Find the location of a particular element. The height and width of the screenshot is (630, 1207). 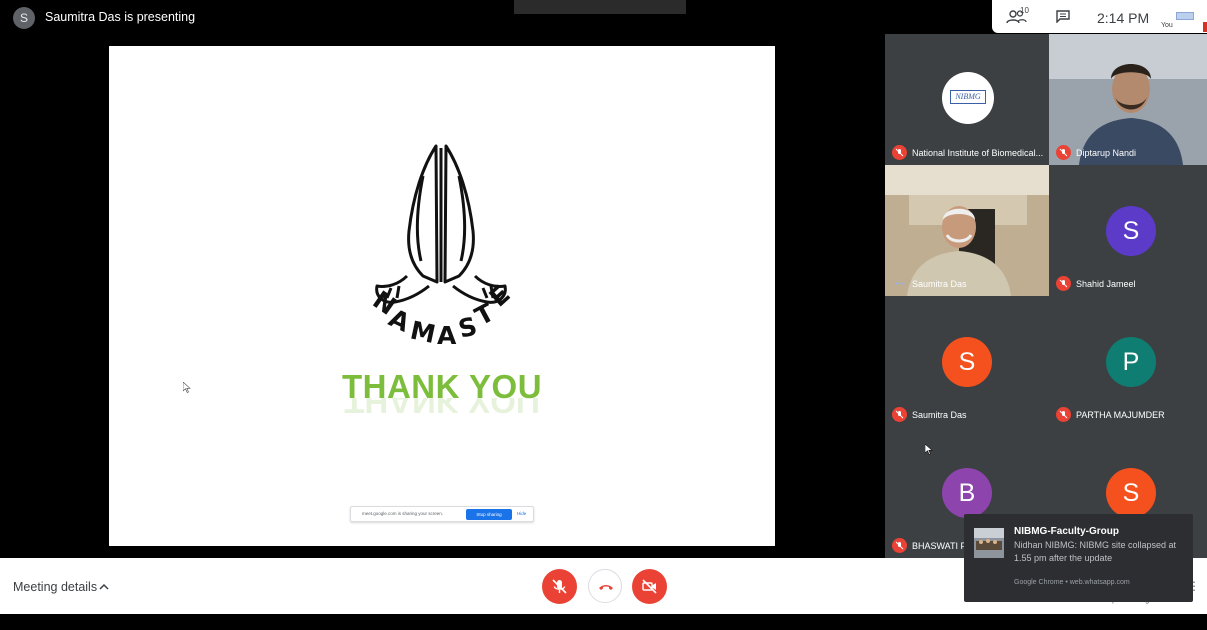

participant-tile: S Shahid Jameel is located at coordinates (1128, 230).